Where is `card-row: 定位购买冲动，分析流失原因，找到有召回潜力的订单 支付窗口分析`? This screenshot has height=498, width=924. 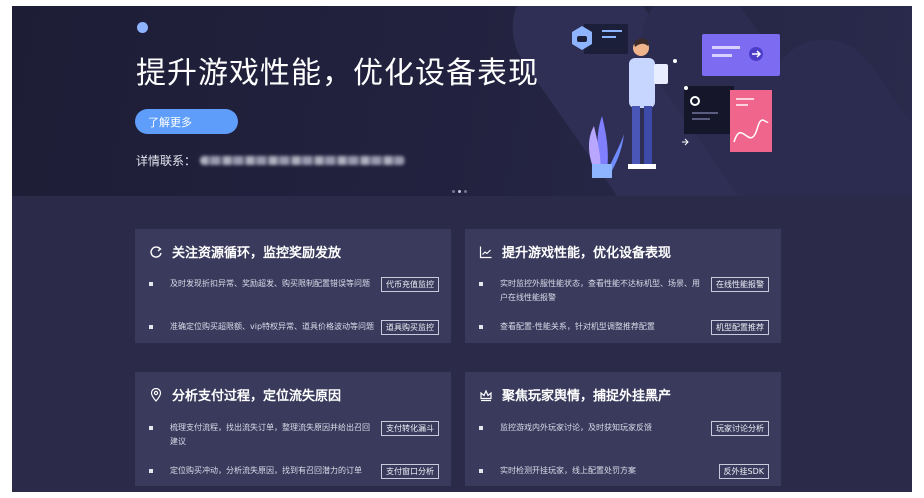 card-row: 定位购买冲动，分析流失原因，找到有召回潜力的订单 支付窗口分析 is located at coordinates (294, 471).